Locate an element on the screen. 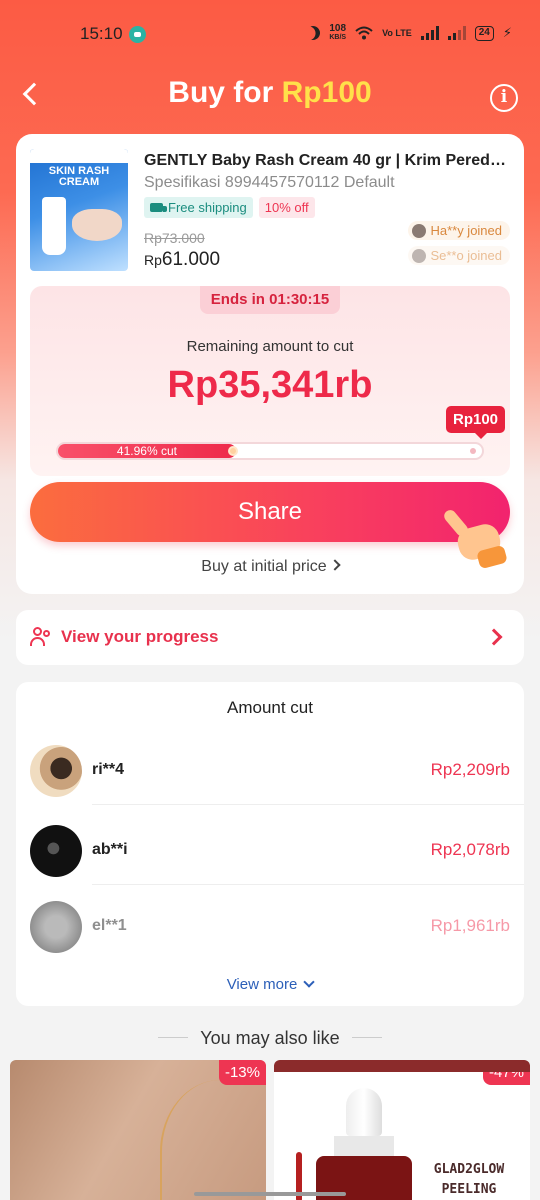 The image size is (540, 1200). battery-icon: 24 is located at coordinates (484, 33).